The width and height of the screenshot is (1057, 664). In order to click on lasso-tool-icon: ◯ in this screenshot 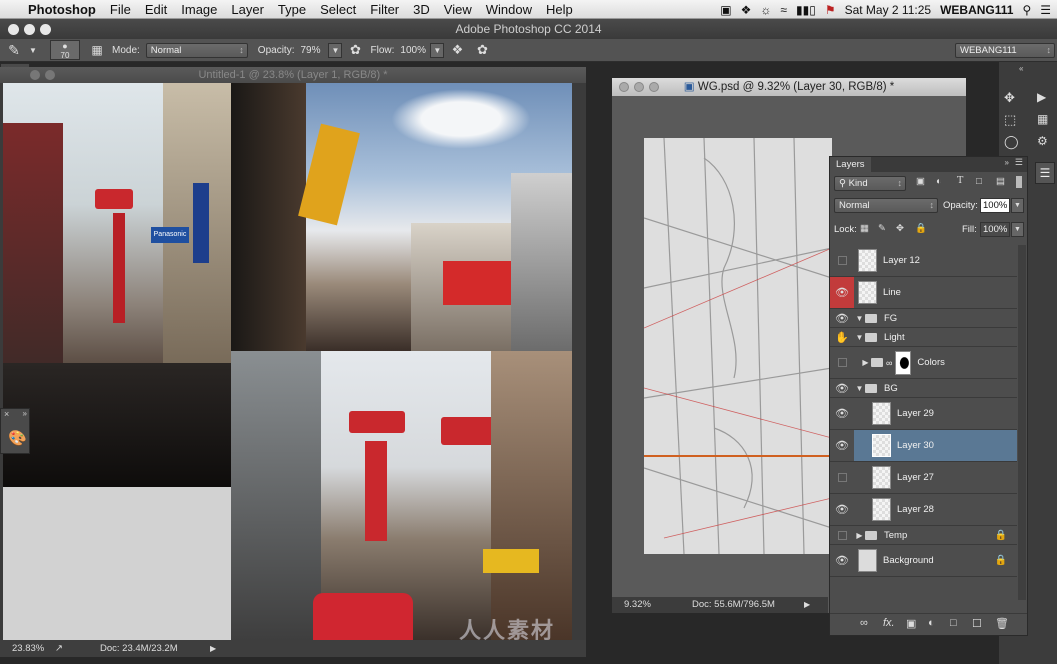, I will do `click(1011, 142)`.